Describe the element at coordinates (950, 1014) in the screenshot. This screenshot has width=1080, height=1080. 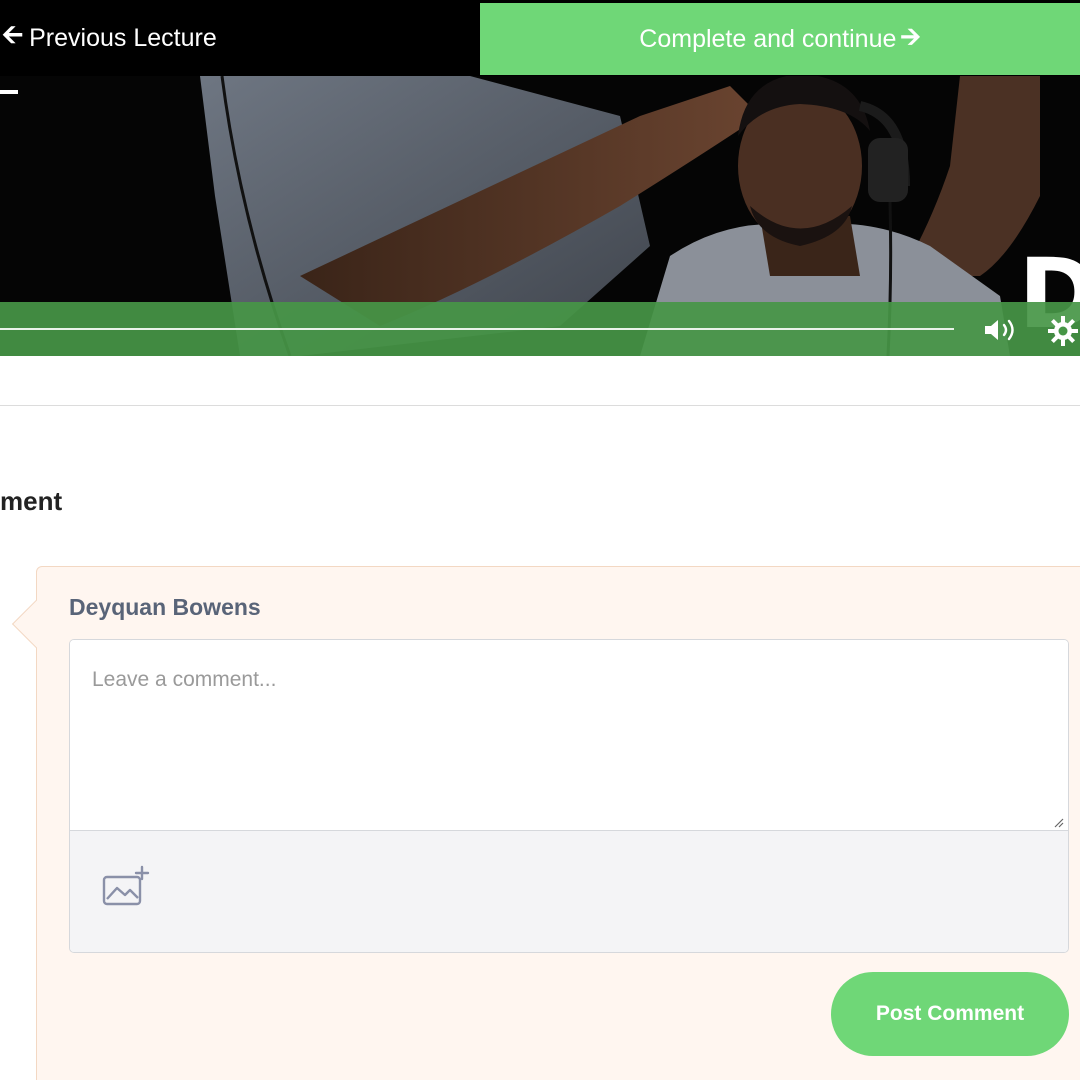
I see `post-comment-button: Post Comment` at that location.